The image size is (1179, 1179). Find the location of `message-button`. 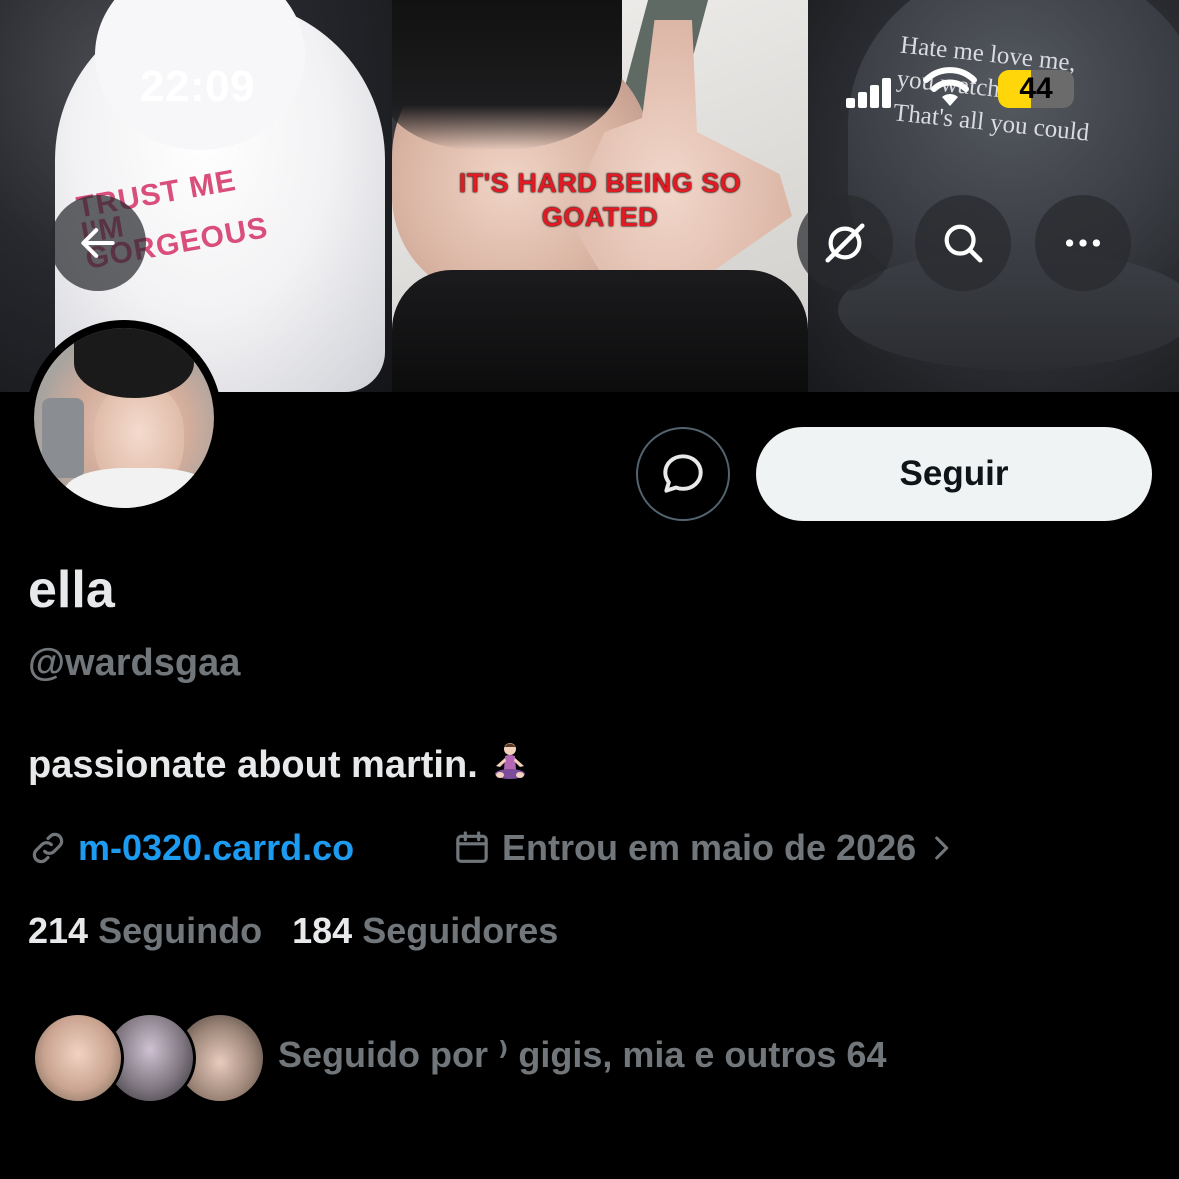

message-button is located at coordinates (683, 474).